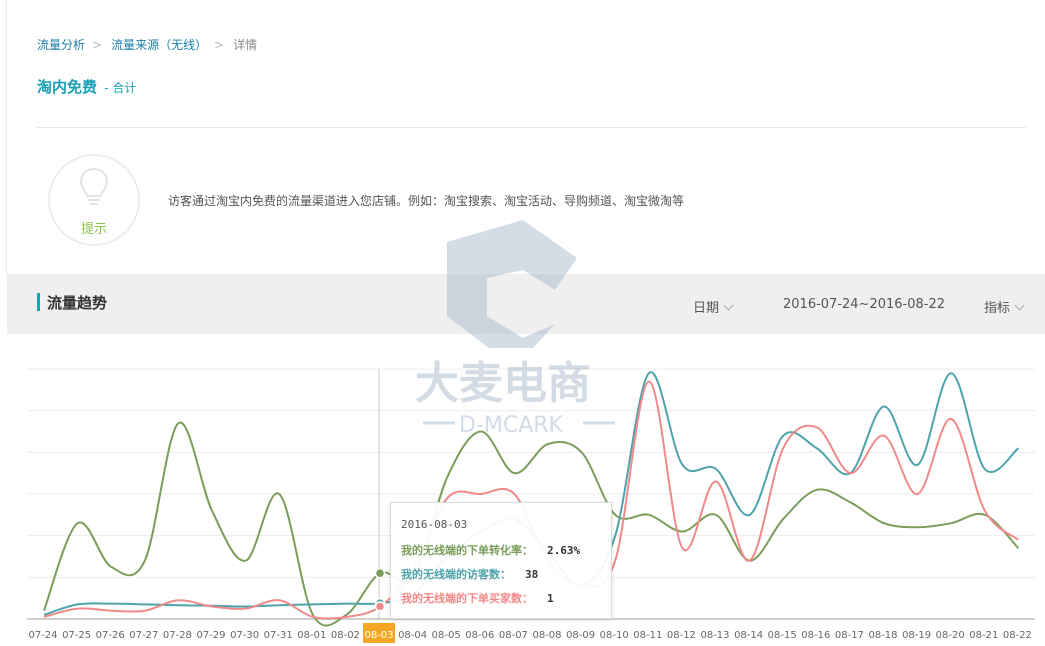  Describe the element at coordinates (110, 635) in the screenshot. I see `x-tick-label: 07-26` at that location.